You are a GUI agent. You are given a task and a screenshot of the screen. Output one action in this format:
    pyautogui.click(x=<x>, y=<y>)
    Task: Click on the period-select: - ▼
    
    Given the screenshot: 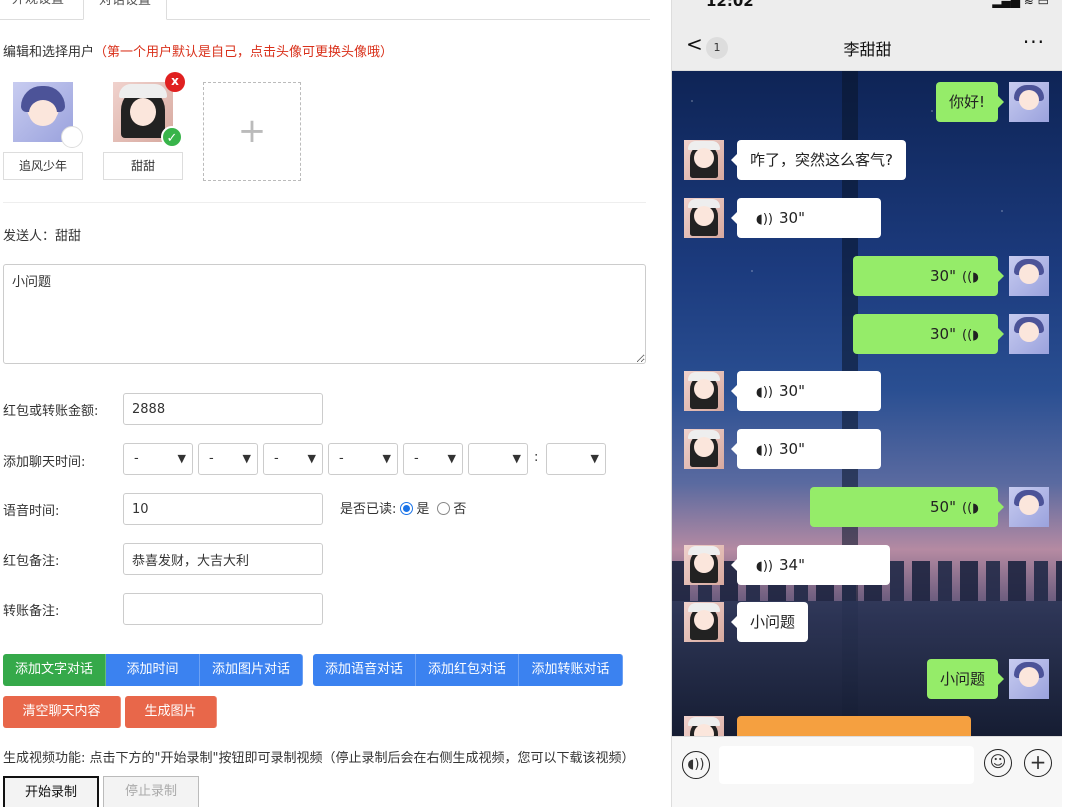 What is the action you would take?
    pyautogui.click(x=433, y=459)
    